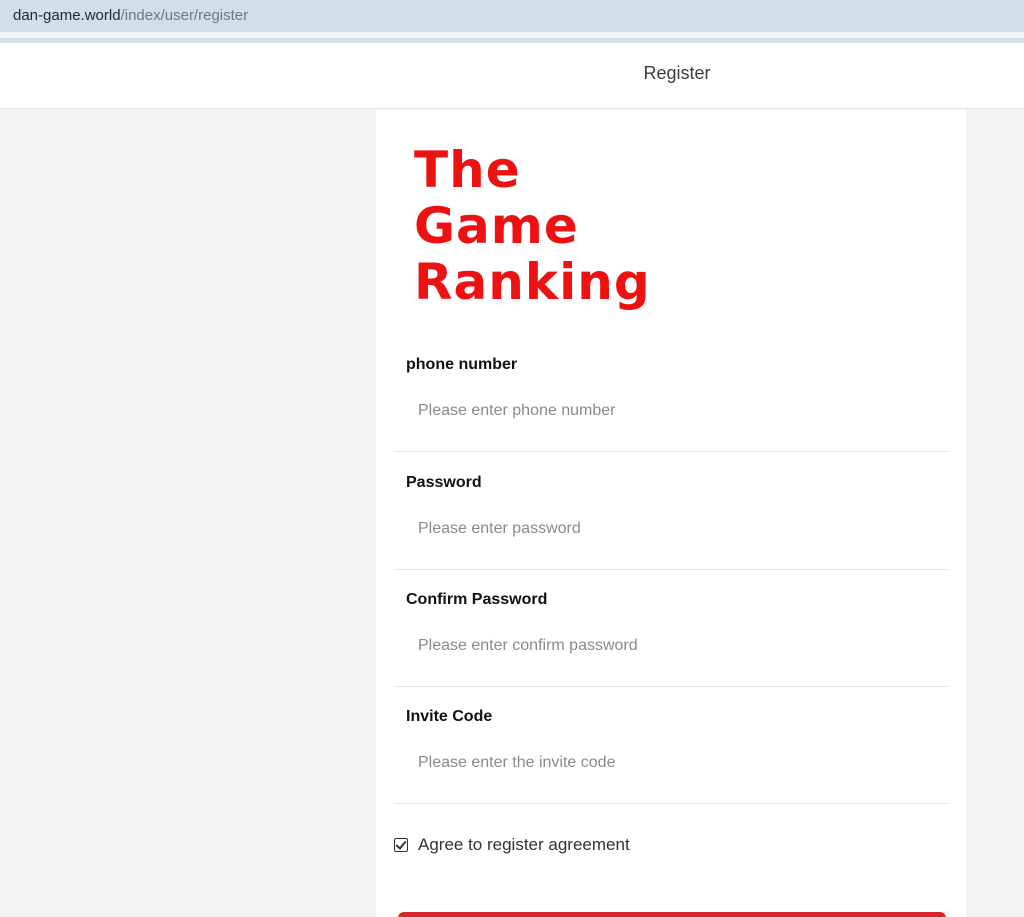 The width and height of the screenshot is (1024, 917). I want to click on page-header: Register, so click(512, 76).